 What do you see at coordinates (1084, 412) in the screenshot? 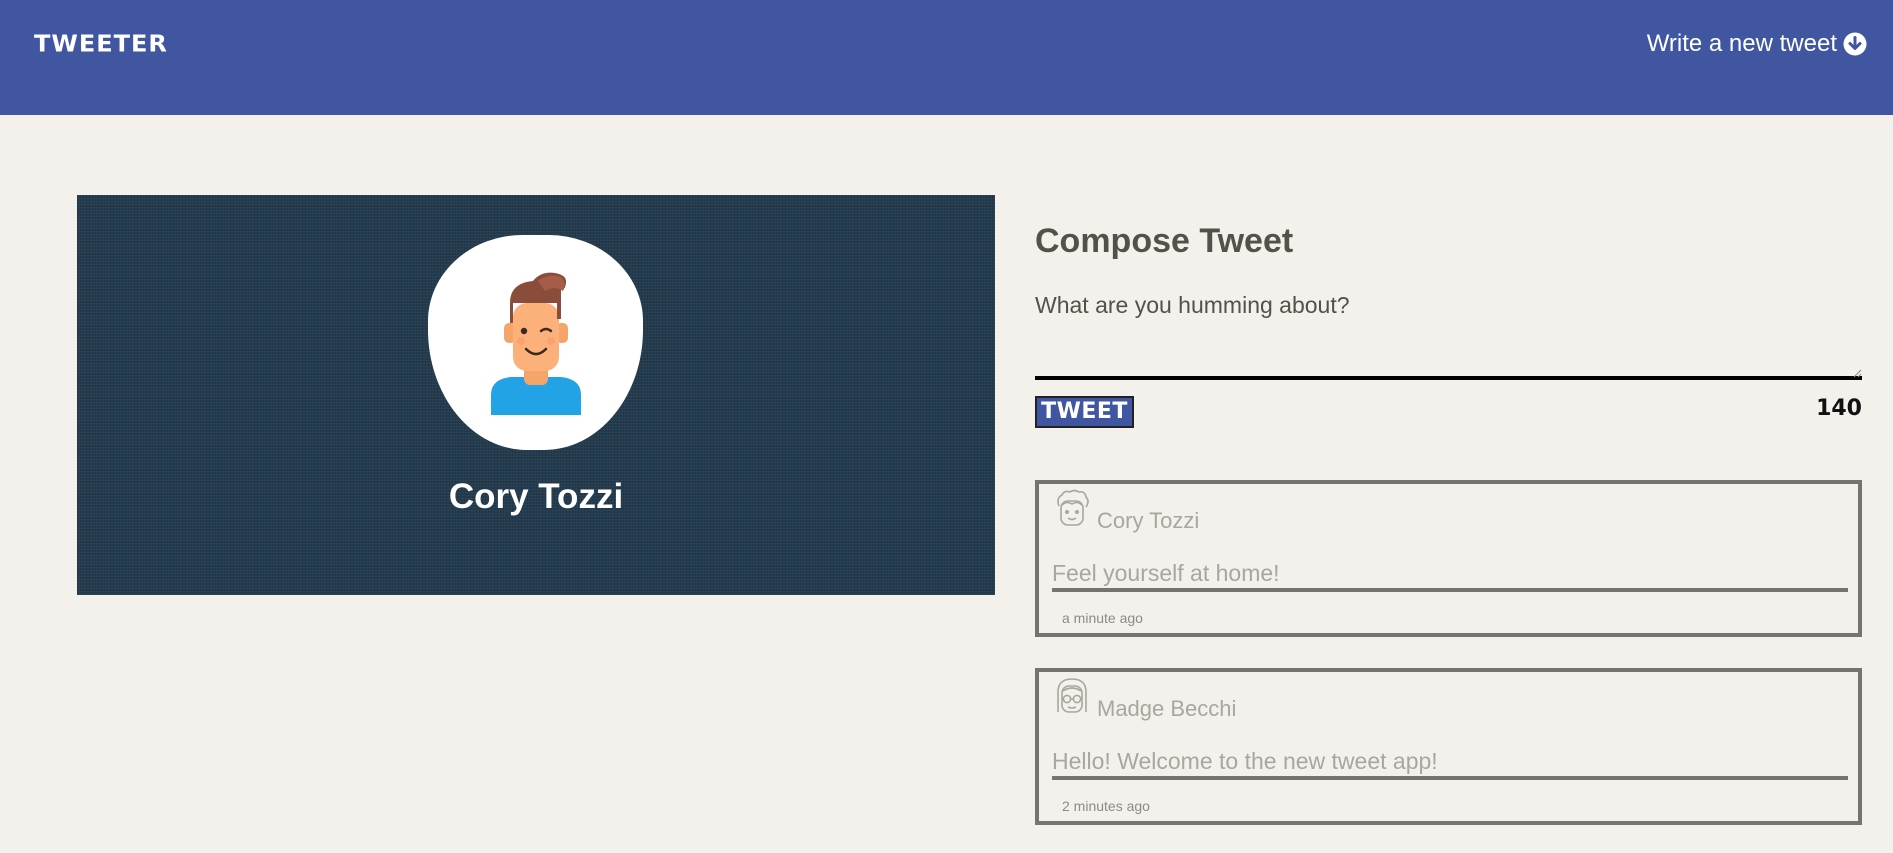
I see `tweet-submit-button: TWEET` at bounding box center [1084, 412].